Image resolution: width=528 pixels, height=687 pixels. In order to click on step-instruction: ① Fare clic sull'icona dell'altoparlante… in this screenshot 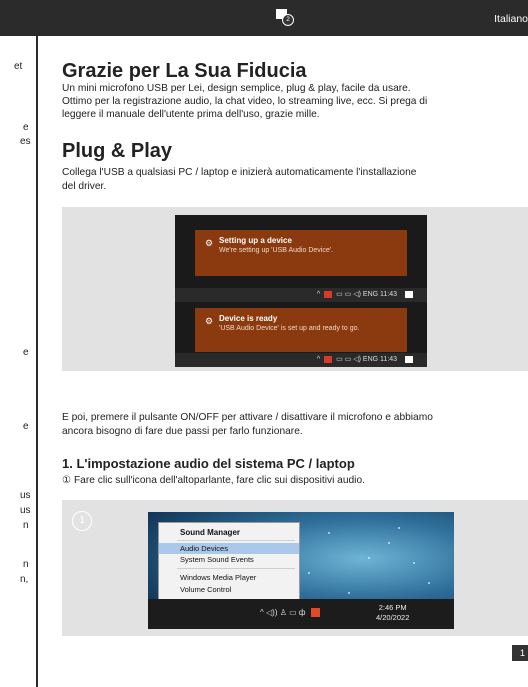, I will do `click(213, 480)`.